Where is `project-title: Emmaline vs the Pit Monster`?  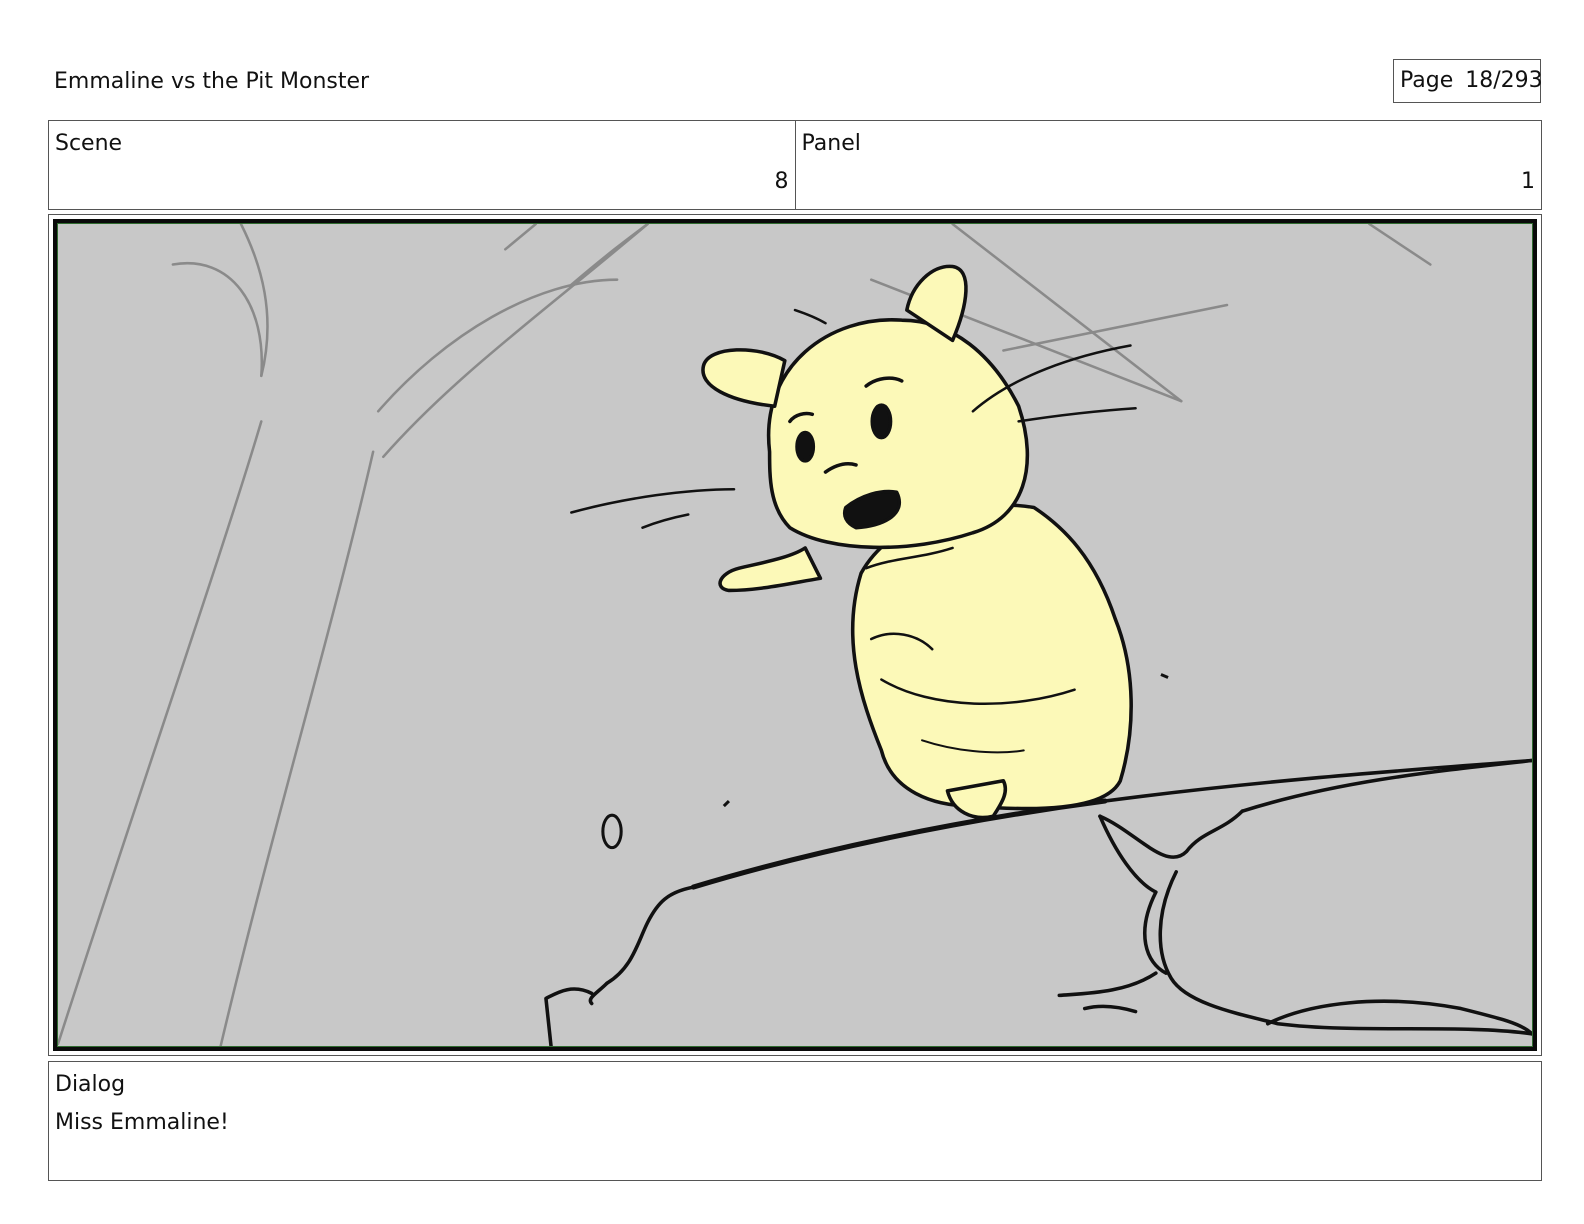 project-title: Emmaline vs the Pit Monster is located at coordinates (212, 81).